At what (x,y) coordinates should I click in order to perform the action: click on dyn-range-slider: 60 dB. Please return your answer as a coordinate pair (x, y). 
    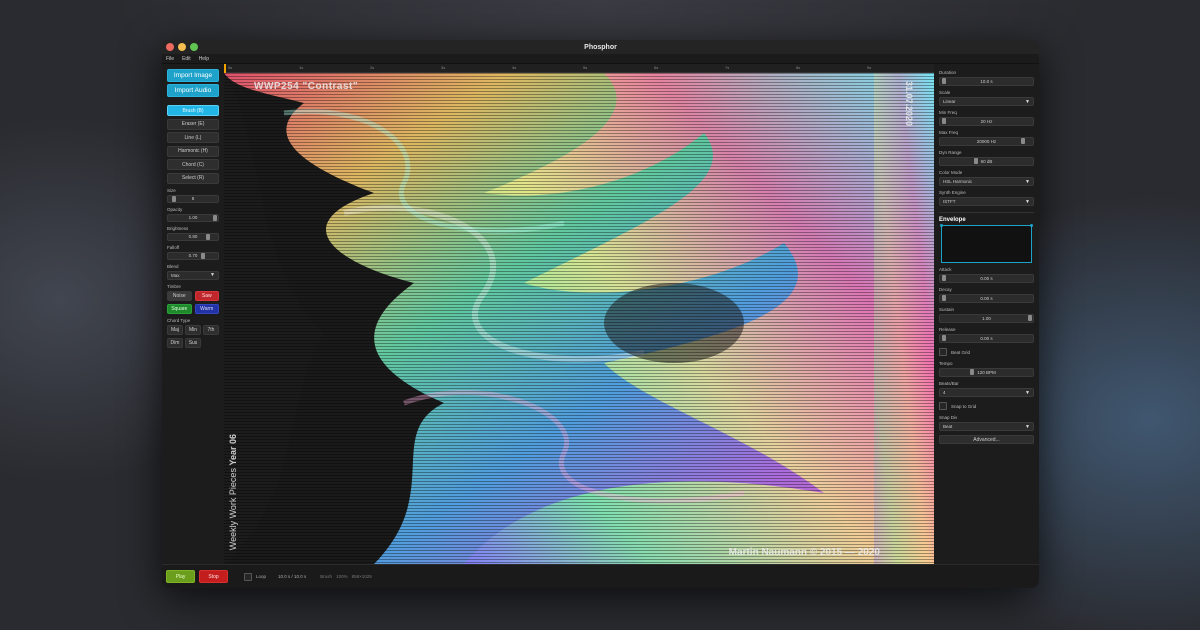
    Looking at the image, I should click on (986, 161).